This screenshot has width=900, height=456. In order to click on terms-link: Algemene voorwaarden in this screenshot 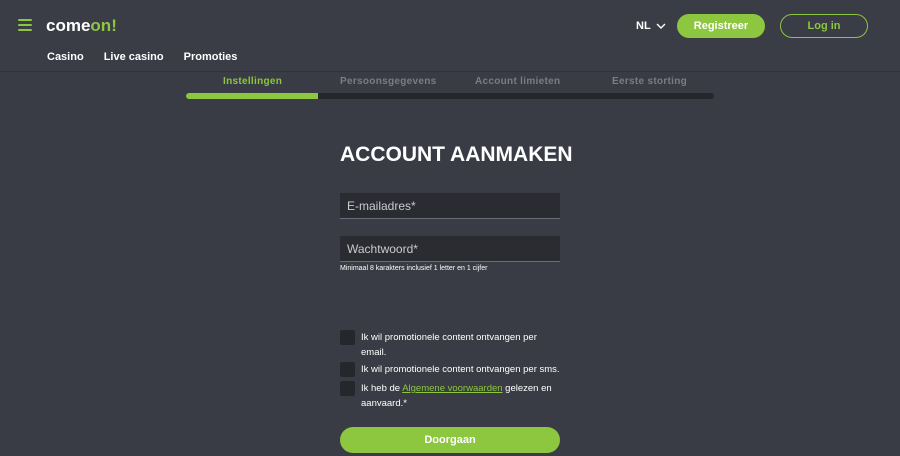, I will do `click(452, 388)`.